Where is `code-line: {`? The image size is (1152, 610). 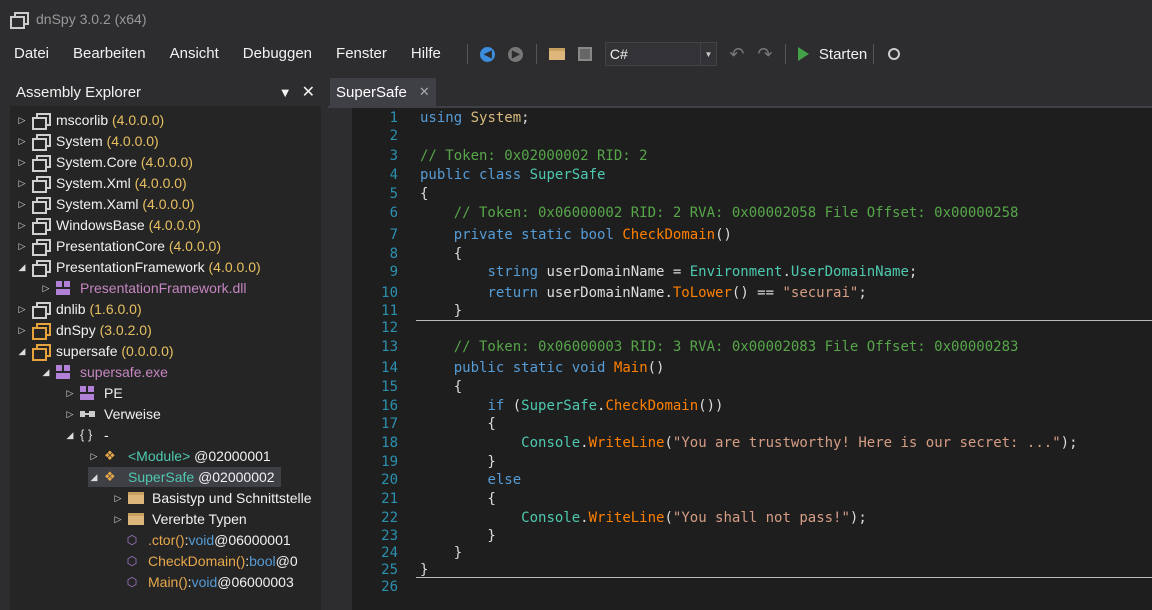 code-line: { is located at coordinates (458, 424).